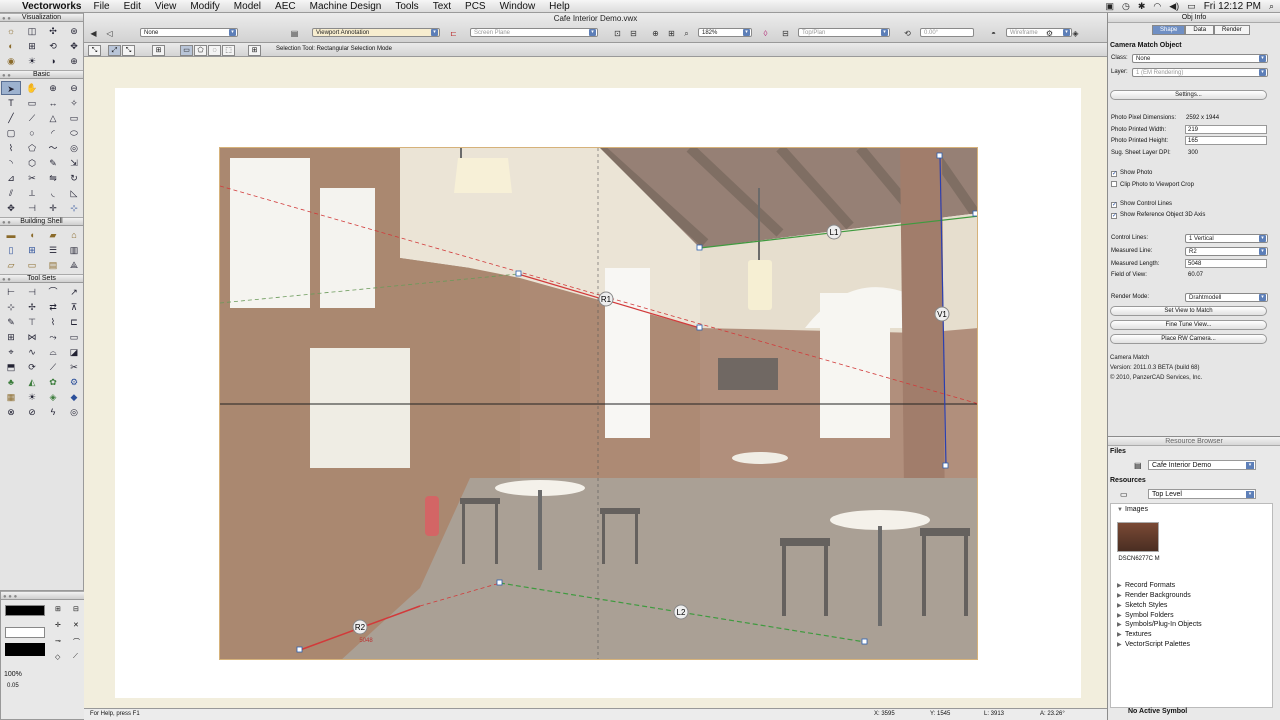 The height and width of the screenshot is (720, 1280). I want to click on landscape-set-icon: ♣, so click(11, 382).